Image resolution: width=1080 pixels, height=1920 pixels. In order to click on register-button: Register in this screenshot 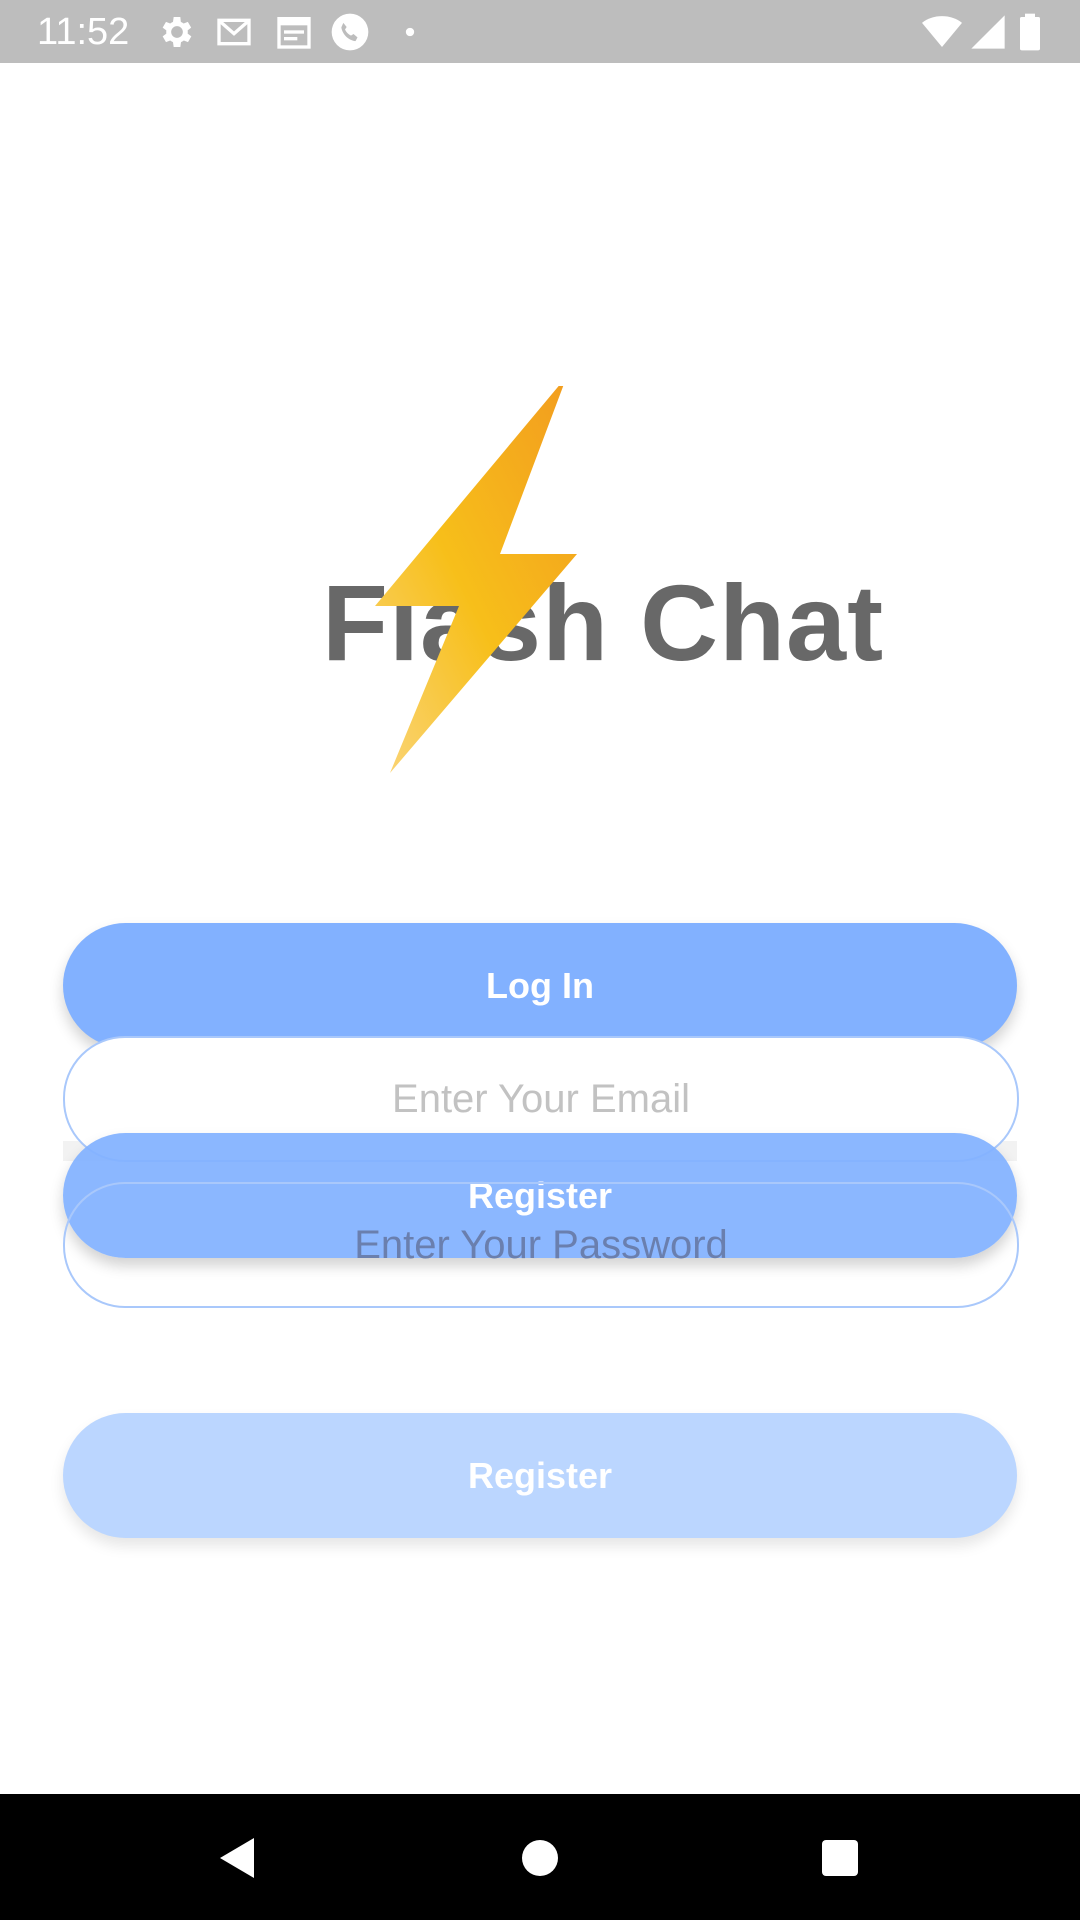, I will do `click(540, 1475)`.